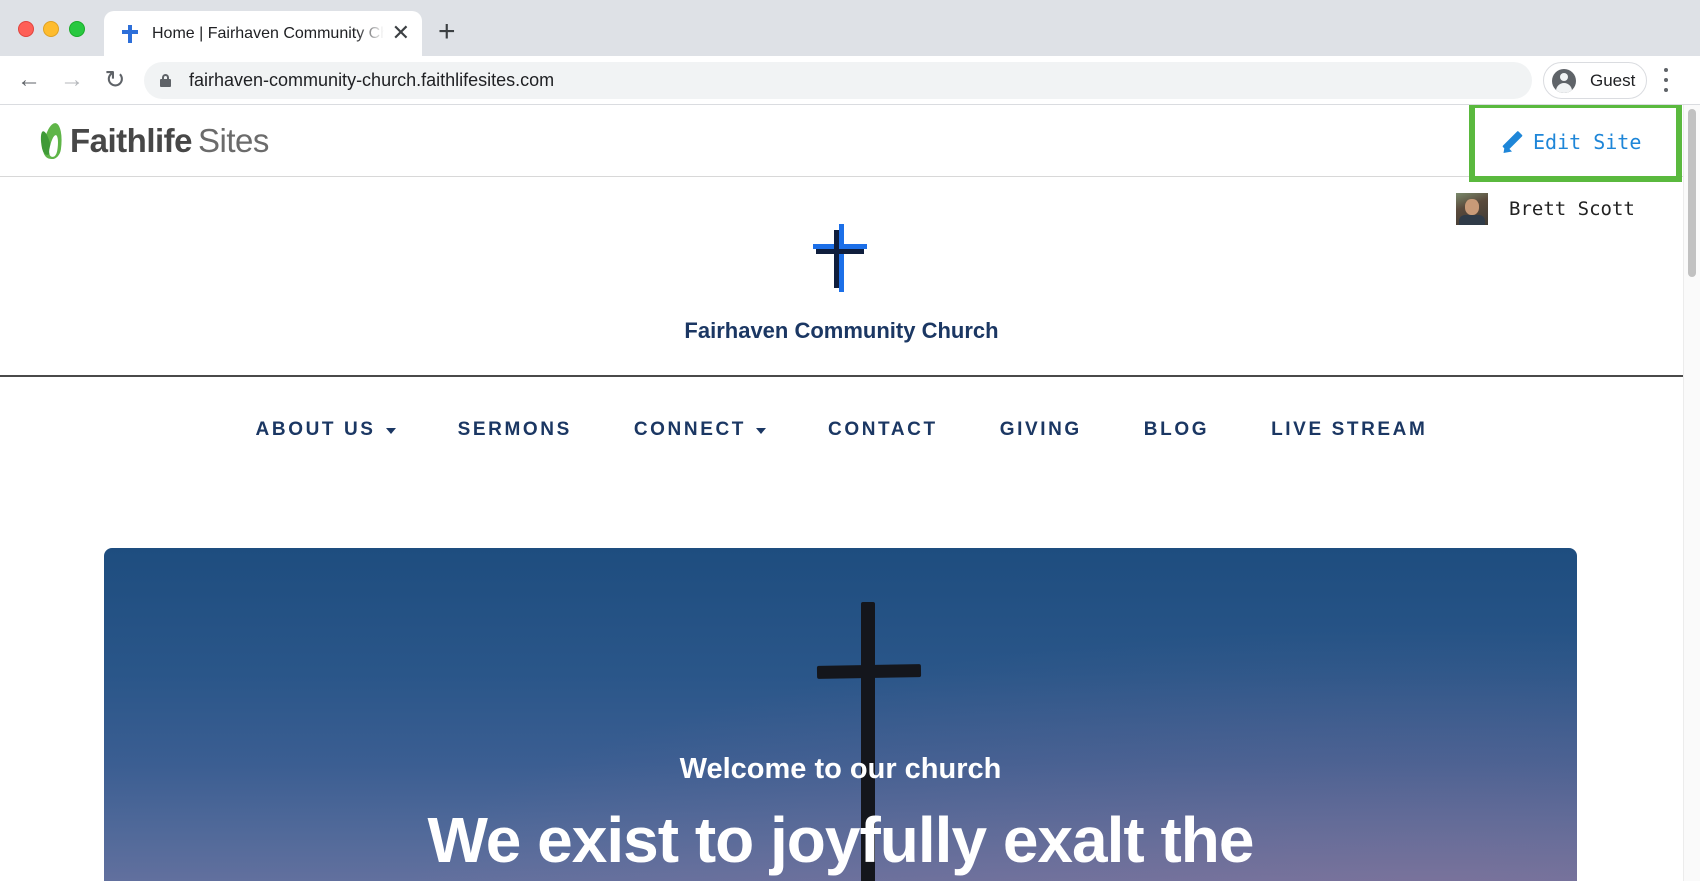 The height and width of the screenshot is (881, 1700). I want to click on faithlife-sites-logo: Faithlife Sites, so click(153, 141).